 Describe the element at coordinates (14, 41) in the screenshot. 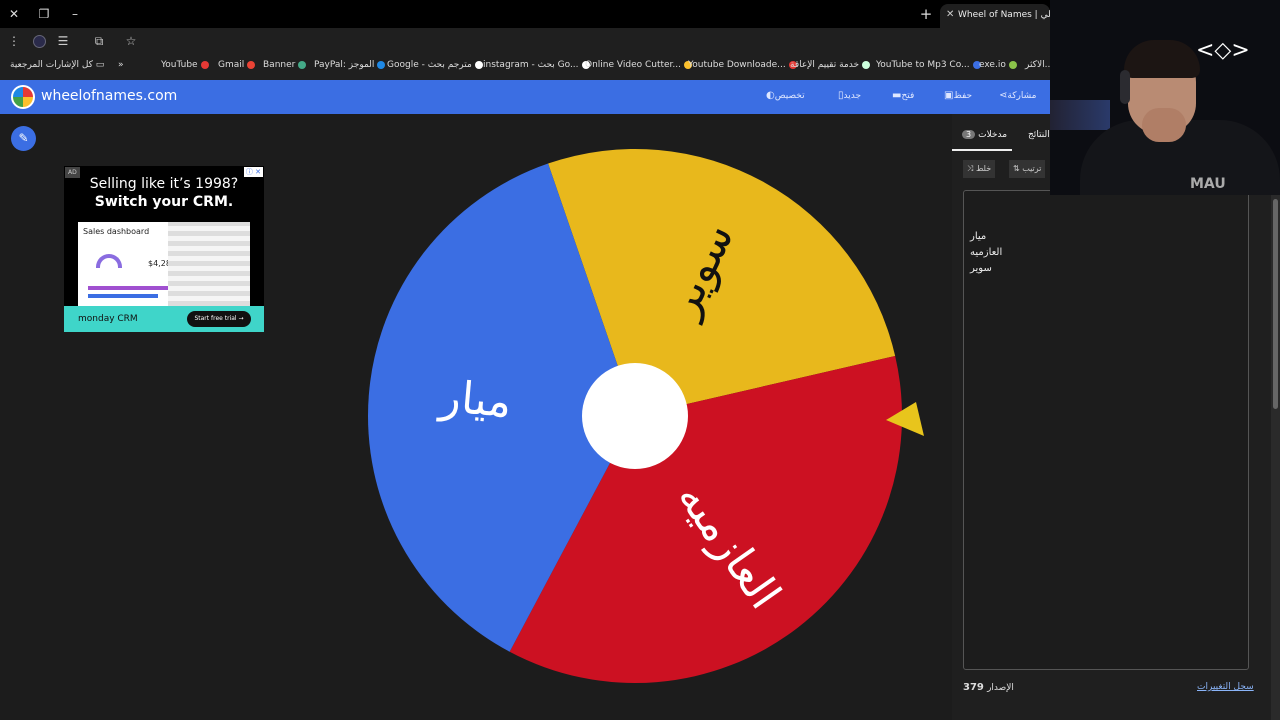

I see `menu-dots-icon: ⋮` at that location.